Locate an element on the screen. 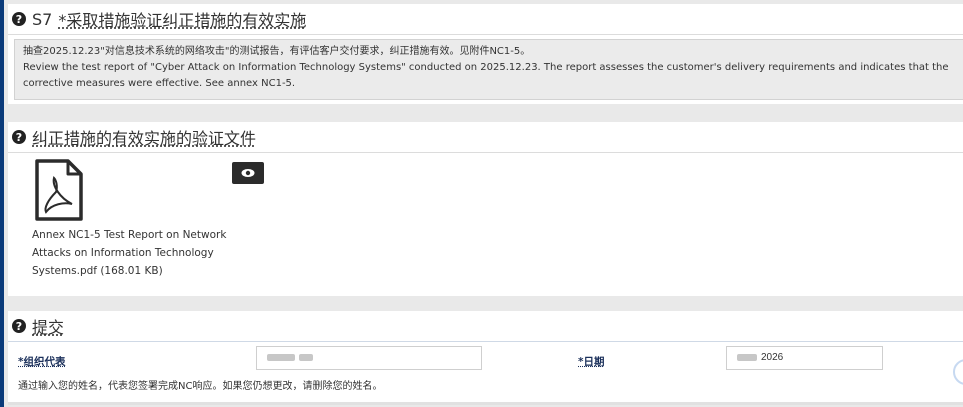 This screenshot has height=407, width=963. pdf-file-icon is located at coordinates (59, 190).